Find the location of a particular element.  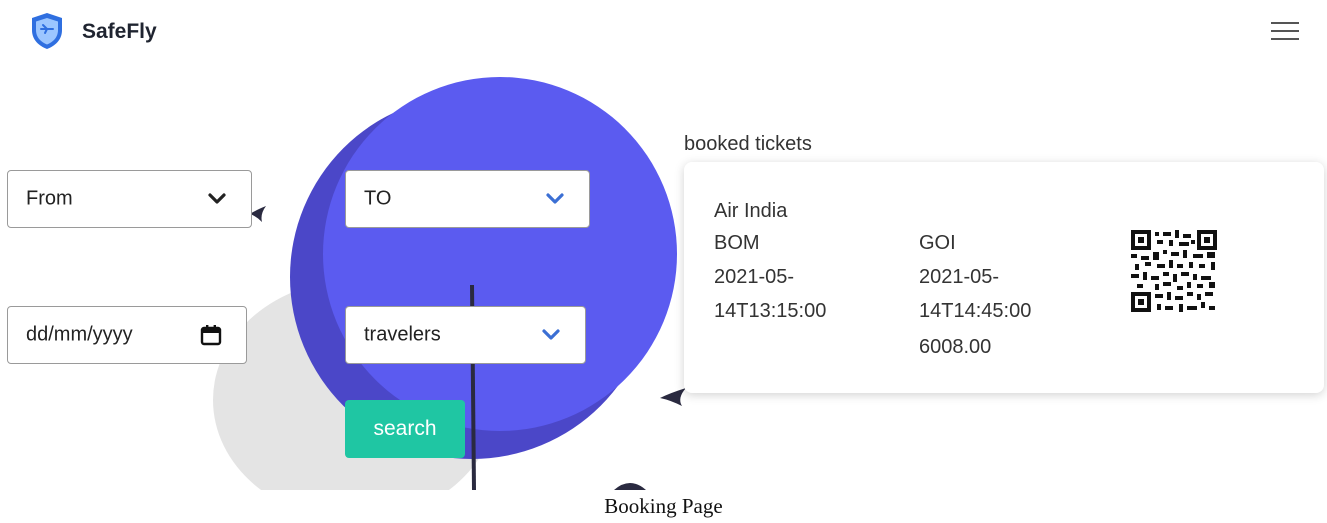

booked-tickets-heading: booked tickets is located at coordinates (748, 144).